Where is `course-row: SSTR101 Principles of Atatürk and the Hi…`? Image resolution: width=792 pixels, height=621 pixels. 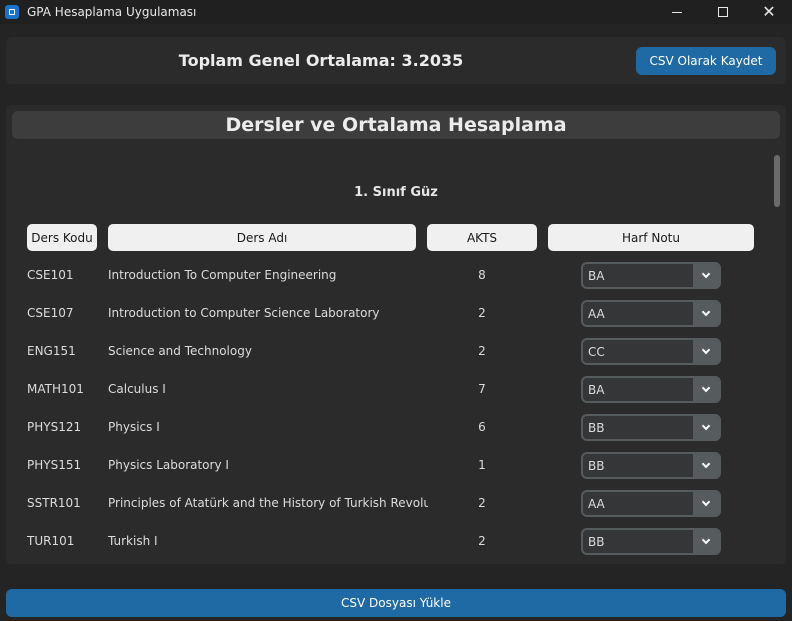
course-row: SSTR101 Principles of Atatürk and the Hi… is located at coordinates (396, 503).